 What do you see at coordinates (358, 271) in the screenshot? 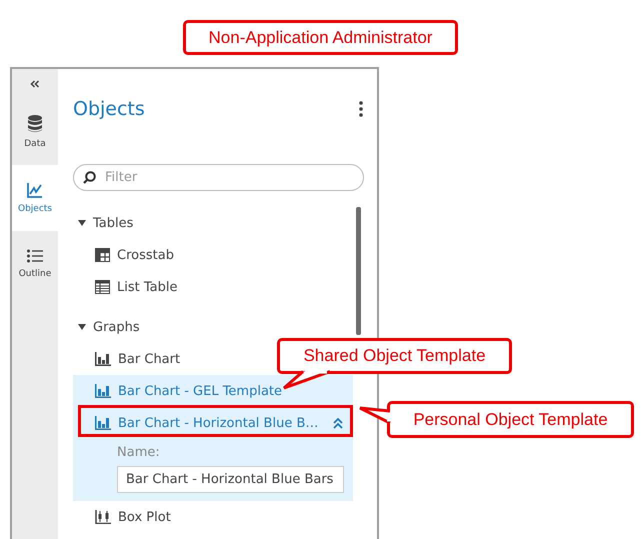
I see `scrollbar` at bounding box center [358, 271].